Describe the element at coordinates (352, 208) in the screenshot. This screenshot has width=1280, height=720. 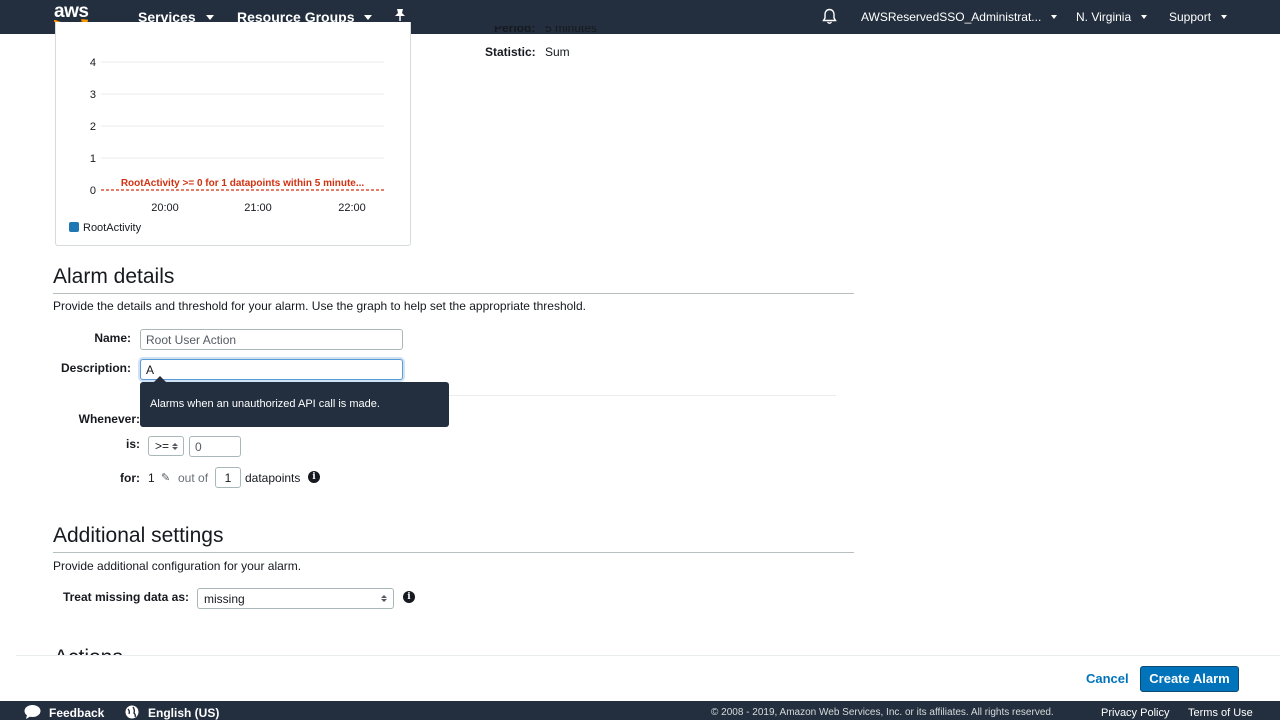
I see `x-tick-label: 22:00` at that location.